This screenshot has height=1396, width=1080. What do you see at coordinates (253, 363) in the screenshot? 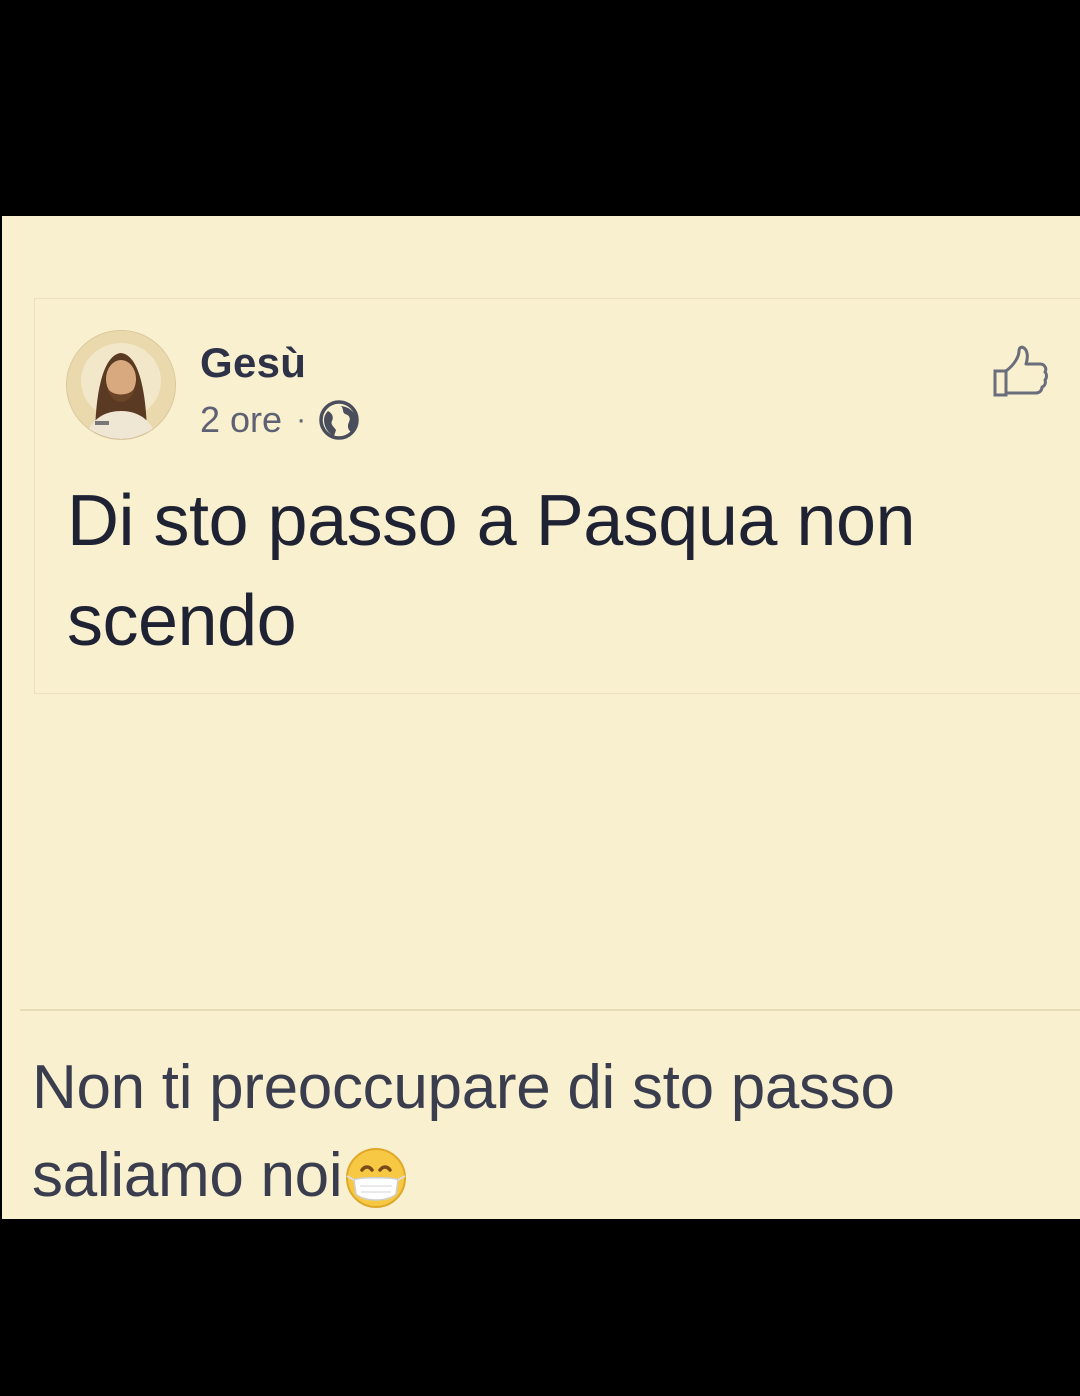
I see `author-name: Gesù` at bounding box center [253, 363].